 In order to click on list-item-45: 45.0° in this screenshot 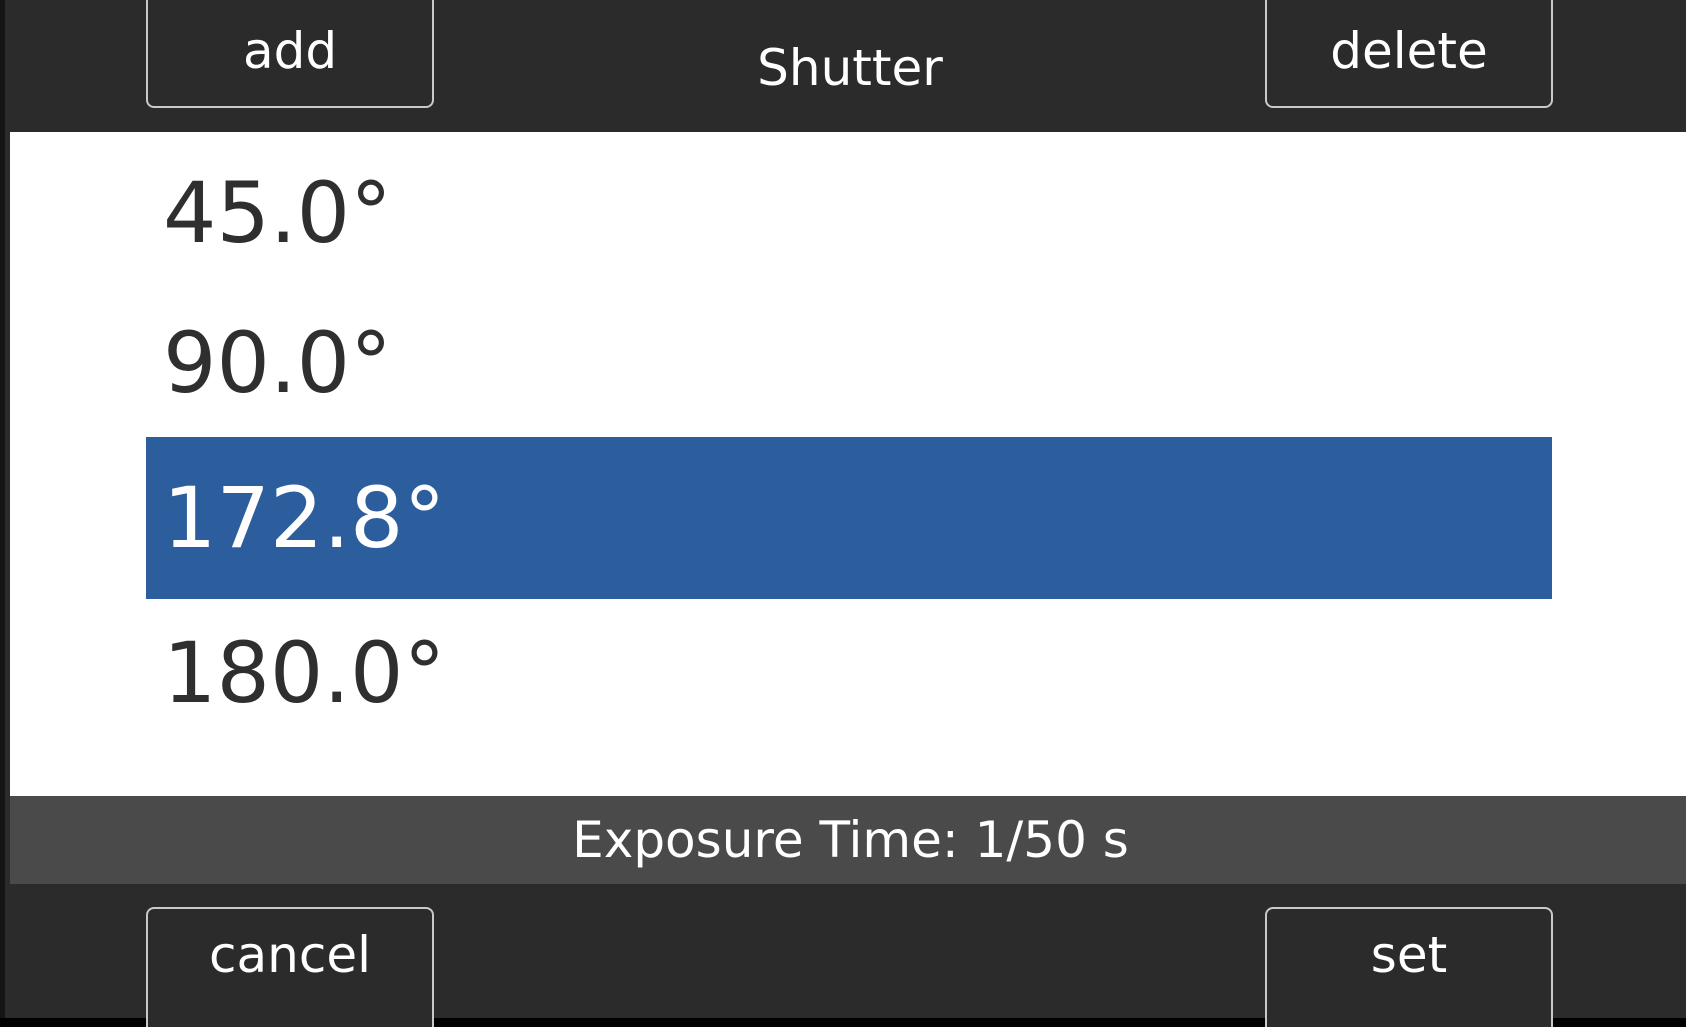, I will do `click(849, 213)`.